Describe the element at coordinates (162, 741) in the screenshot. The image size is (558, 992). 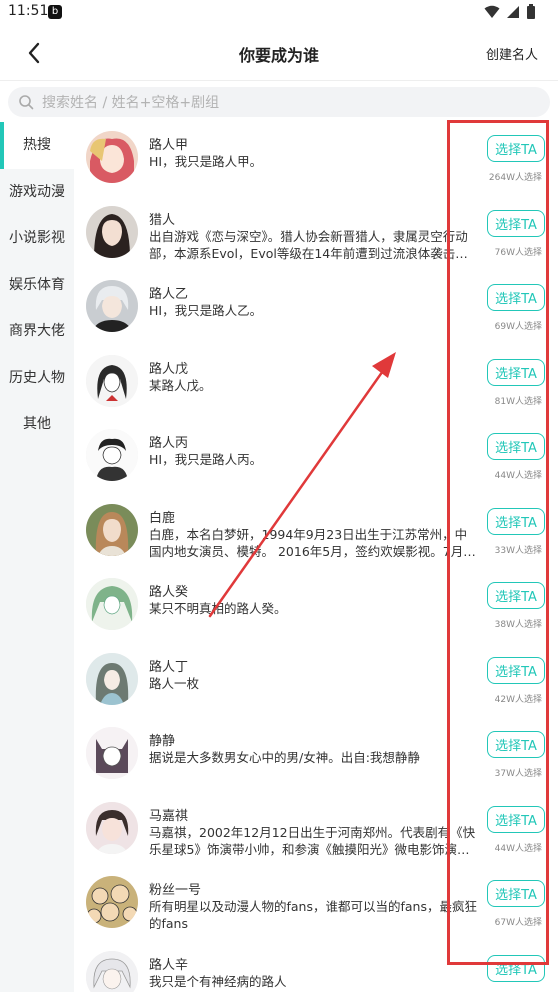
I see `character-name: 静静` at that location.